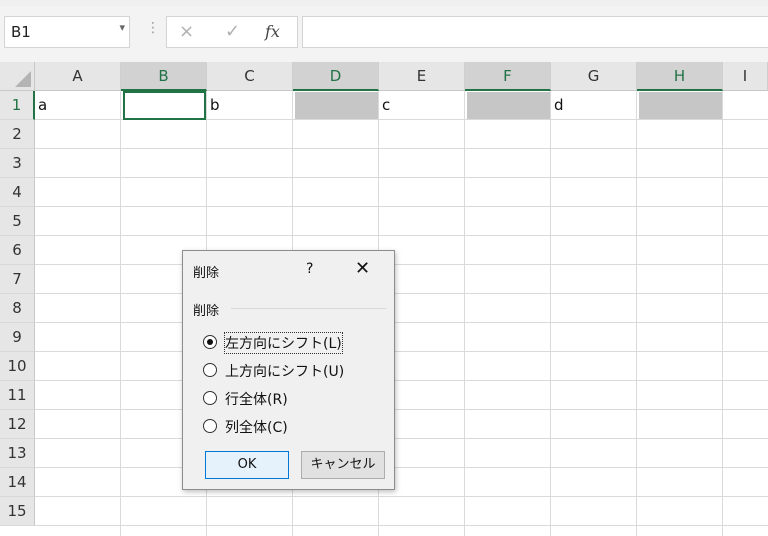 The image size is (768, 536). I want to click on option-label: 左方向にシフト(L), so click(283, 343).